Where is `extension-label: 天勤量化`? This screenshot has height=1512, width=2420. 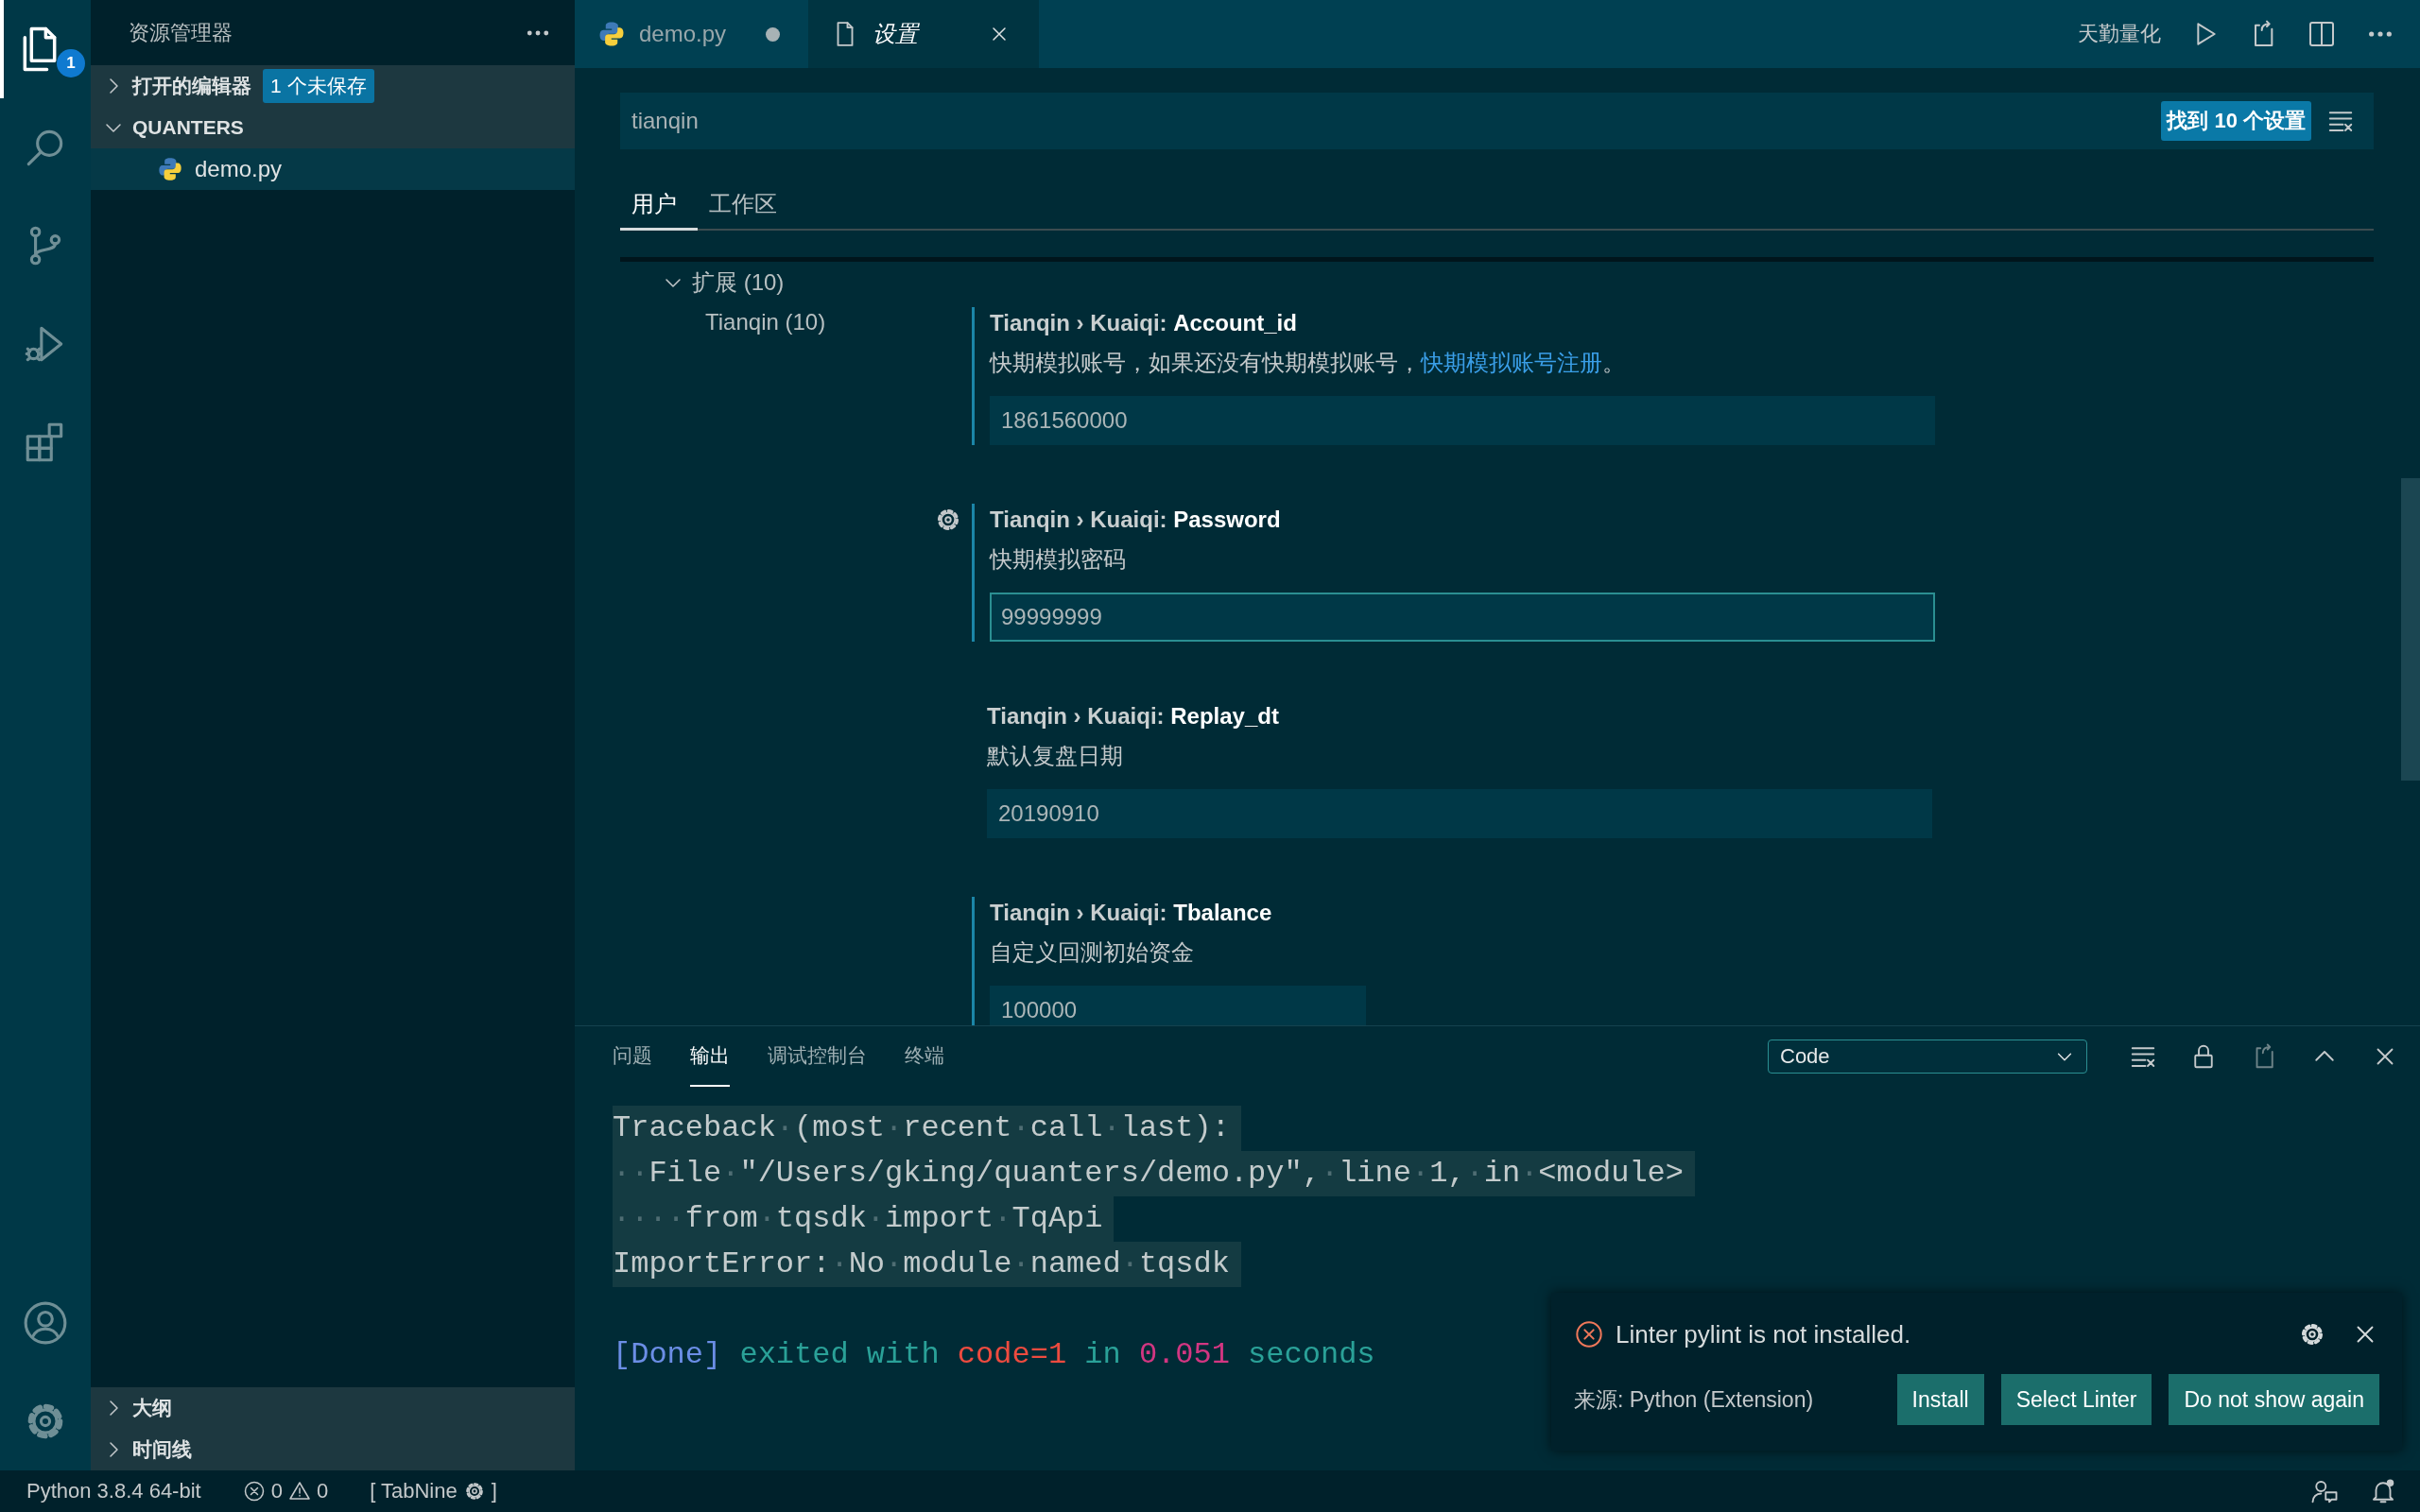
extension-label: 天勤量化 is located at coordinates (2119, 34).